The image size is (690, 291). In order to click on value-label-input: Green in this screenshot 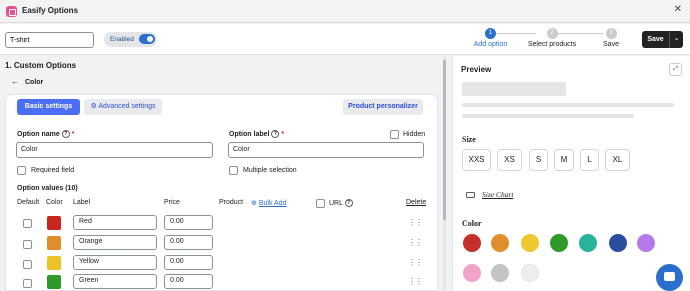, I will do `click(115, 281)`.